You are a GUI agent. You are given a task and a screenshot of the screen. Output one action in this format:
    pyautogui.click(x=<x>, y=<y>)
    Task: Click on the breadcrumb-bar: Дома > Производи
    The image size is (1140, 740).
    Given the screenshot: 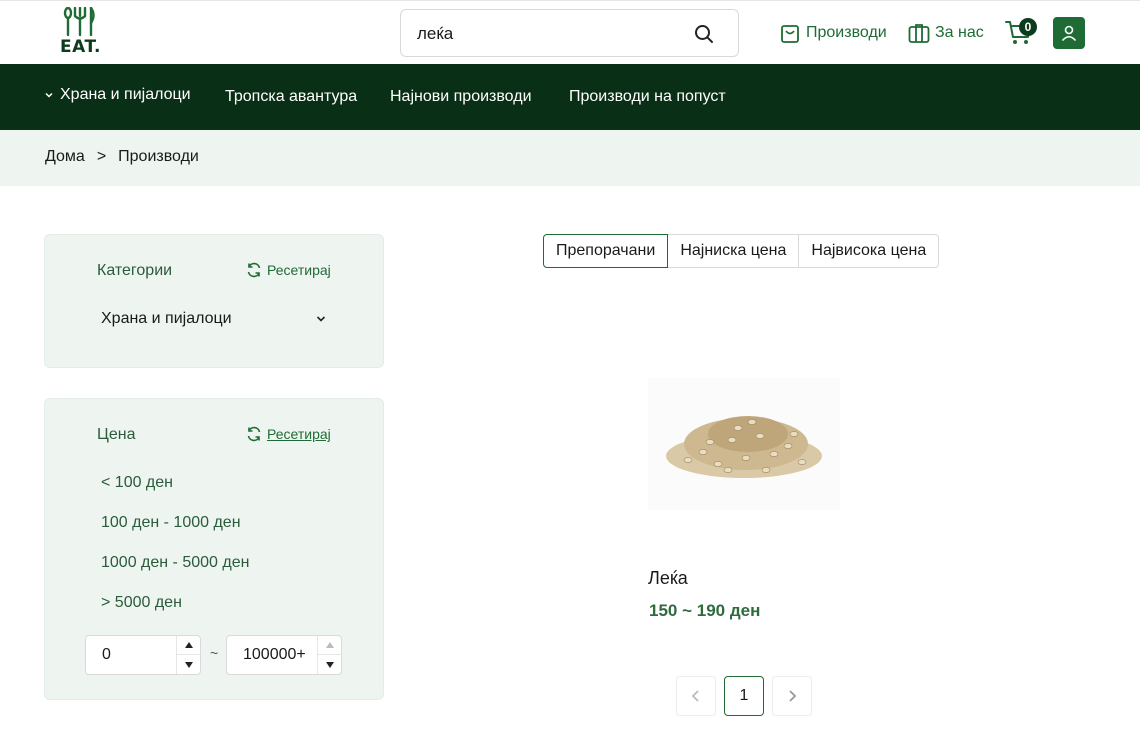 What is the action you would take?
    pyautogui.click(x=570, y=158)
    